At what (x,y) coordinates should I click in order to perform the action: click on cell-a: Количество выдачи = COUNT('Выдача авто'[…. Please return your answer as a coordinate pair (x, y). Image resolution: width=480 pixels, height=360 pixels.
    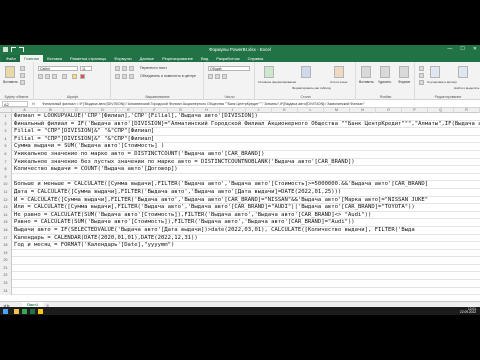
    Looking at the image, I should click on (247, 170).